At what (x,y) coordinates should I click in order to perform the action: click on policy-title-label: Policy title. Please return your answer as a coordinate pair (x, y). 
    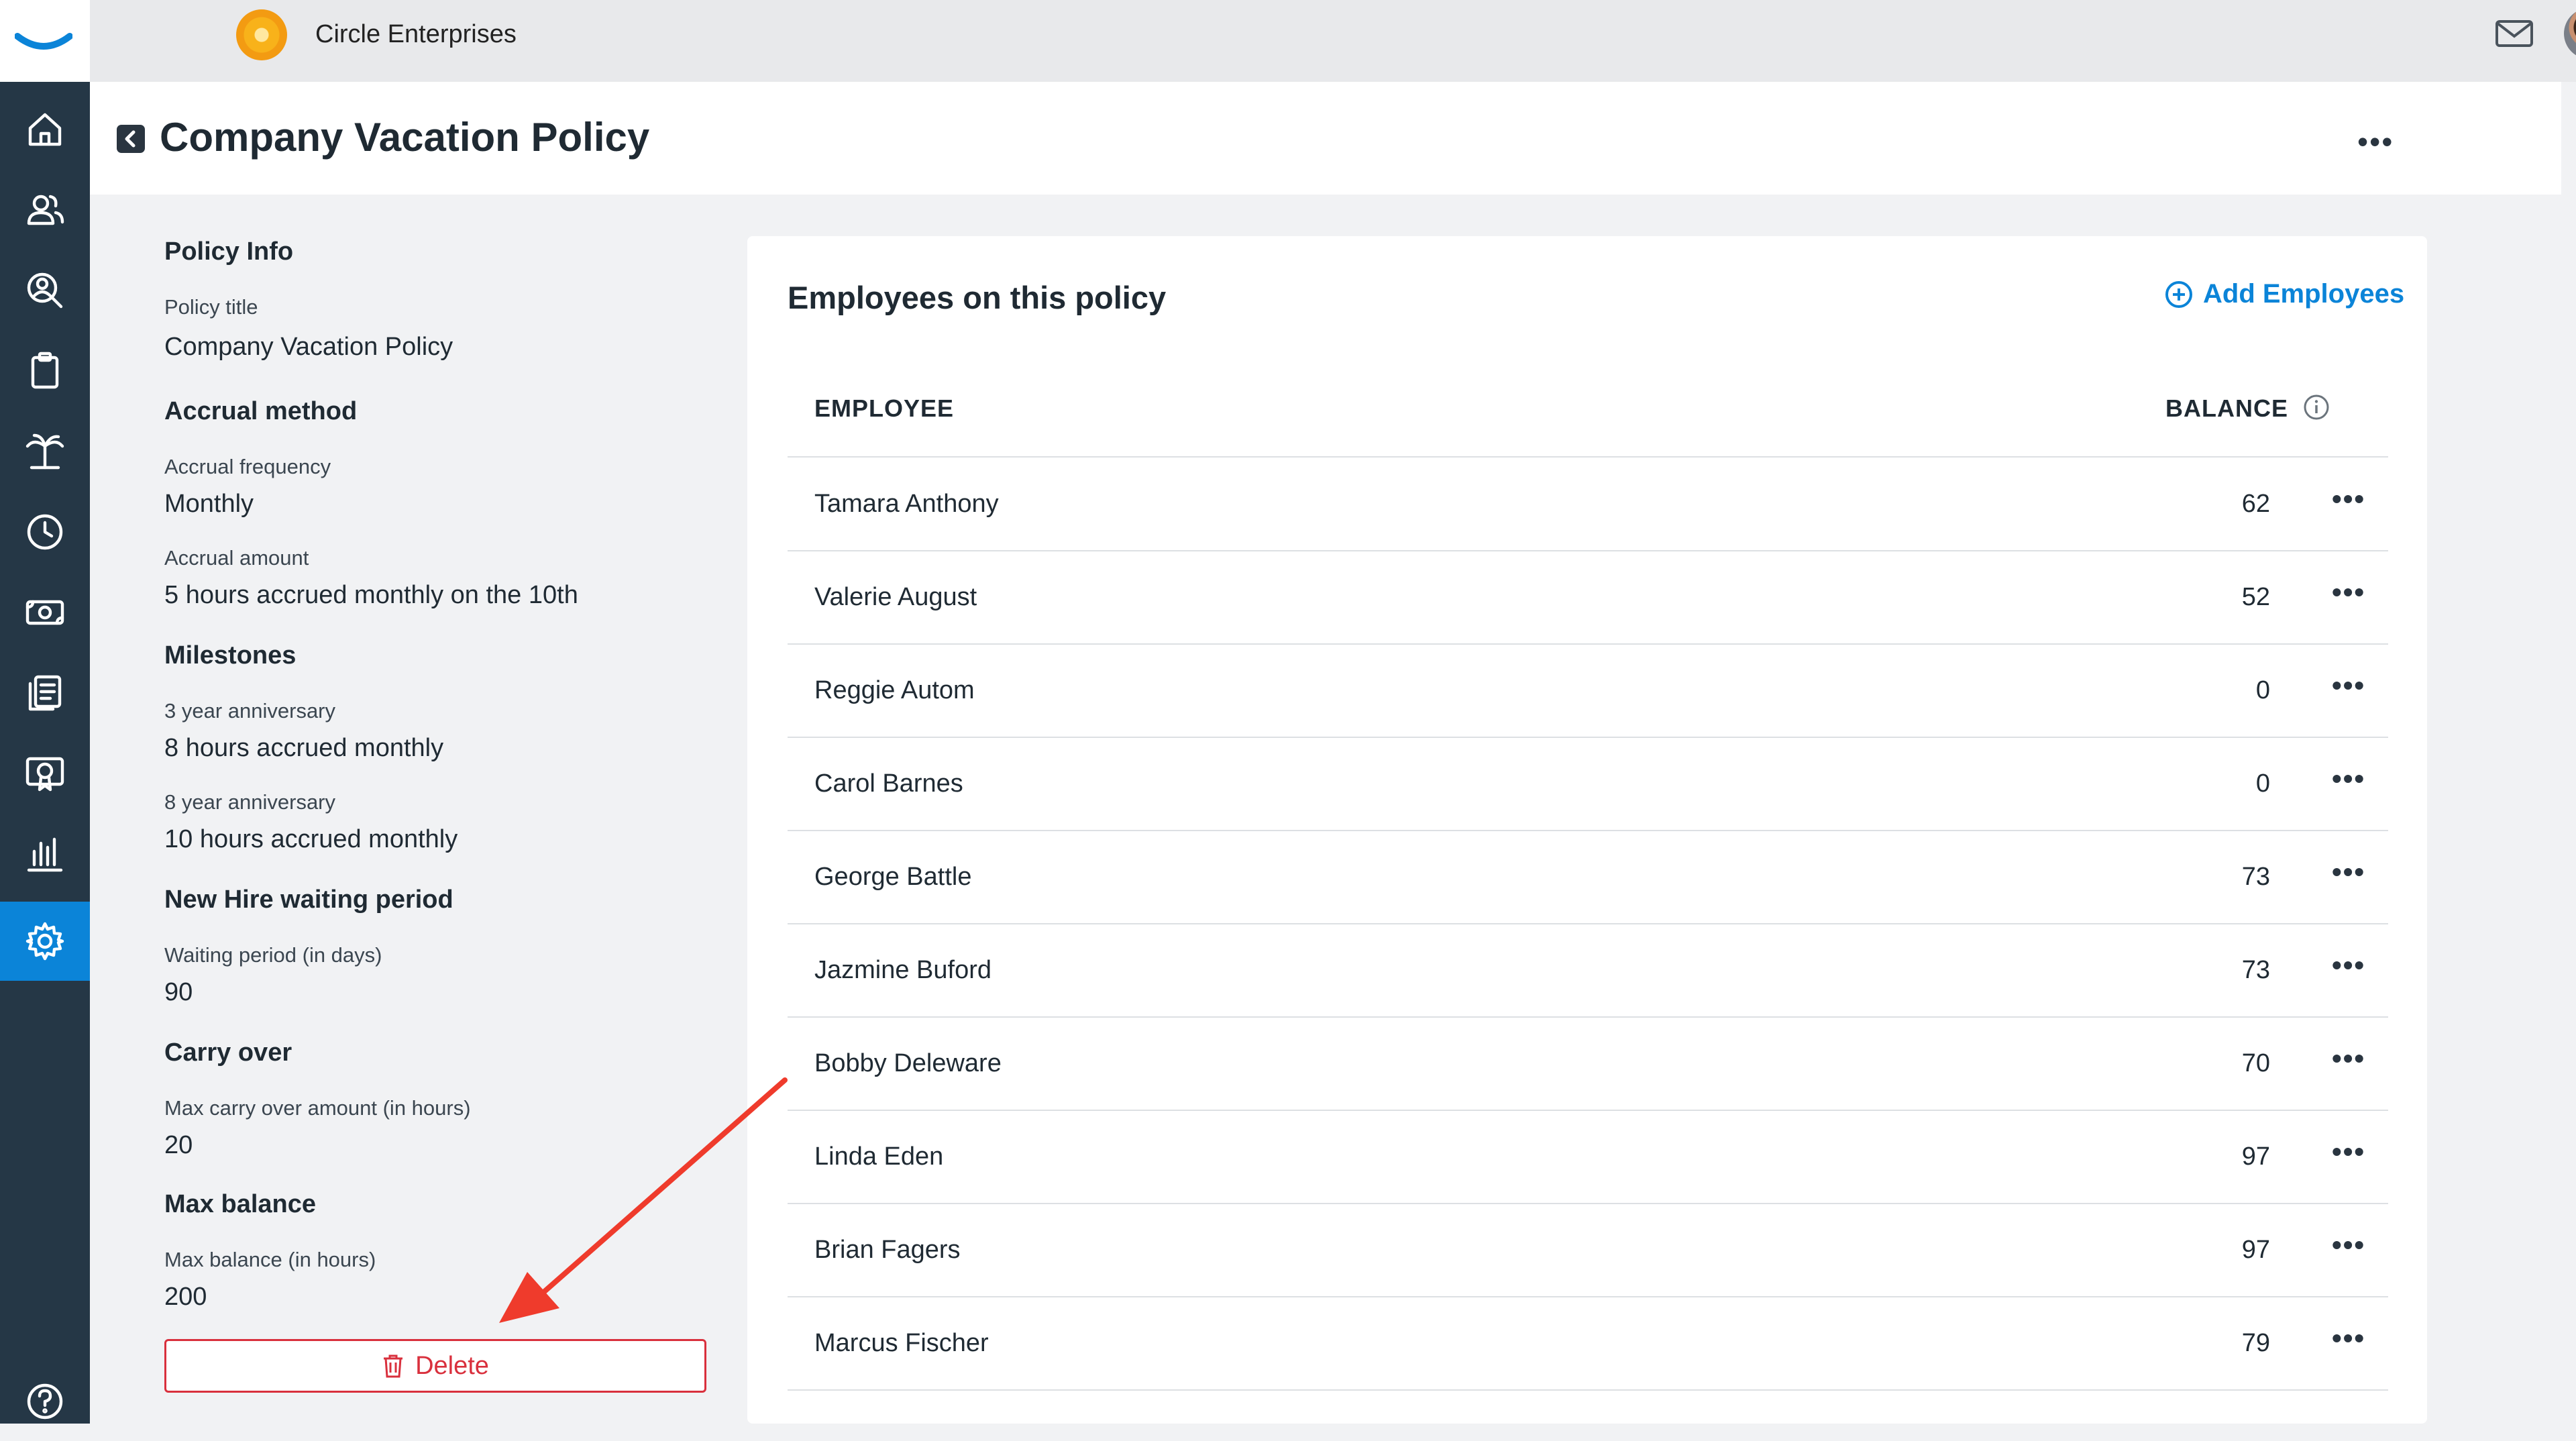
    Looking at the image, I should click on (211, 307).